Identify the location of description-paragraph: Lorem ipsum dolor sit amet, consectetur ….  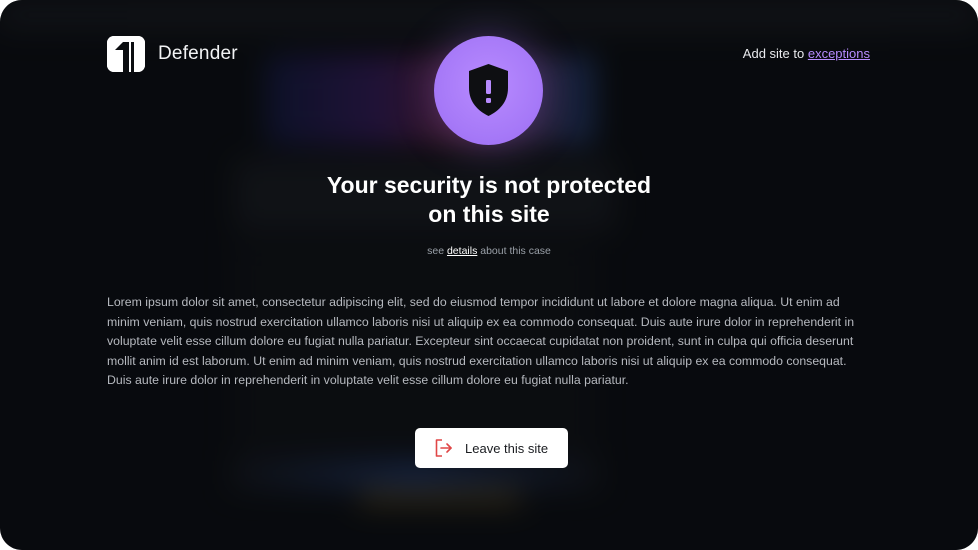
(481, 341).